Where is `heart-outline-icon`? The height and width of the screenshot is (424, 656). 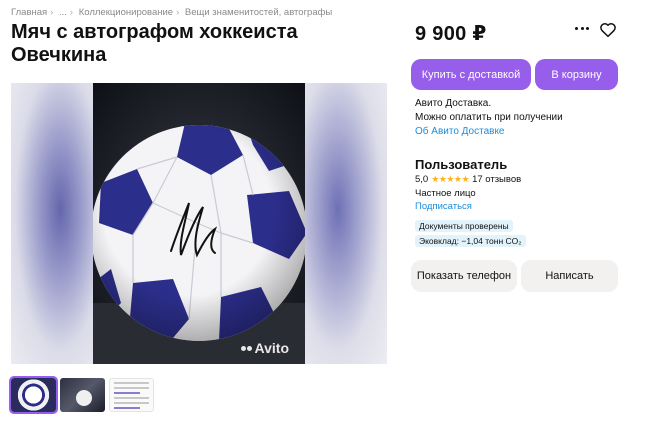
heart-outline-icon is located at coordinates (608, 30).